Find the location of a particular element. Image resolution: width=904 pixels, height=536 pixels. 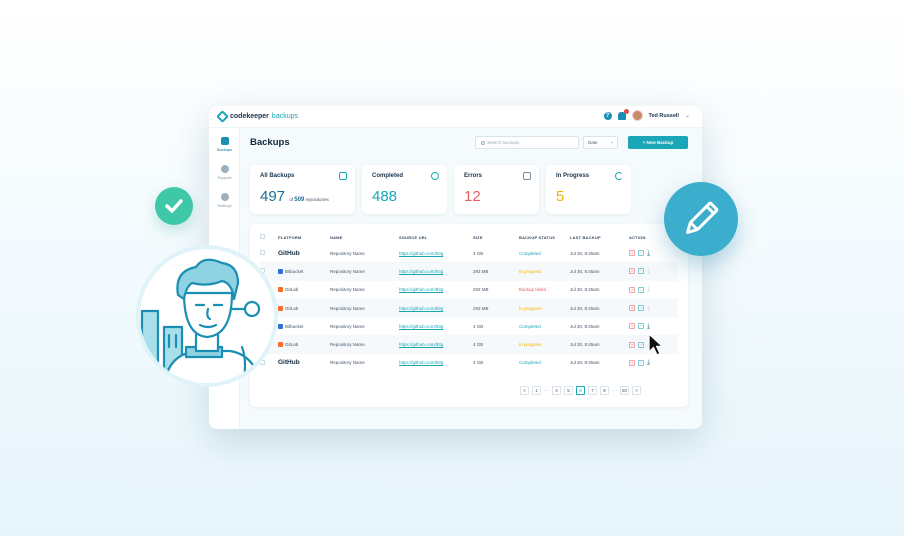

card-title: Errors is located at coordinates (473, 176).